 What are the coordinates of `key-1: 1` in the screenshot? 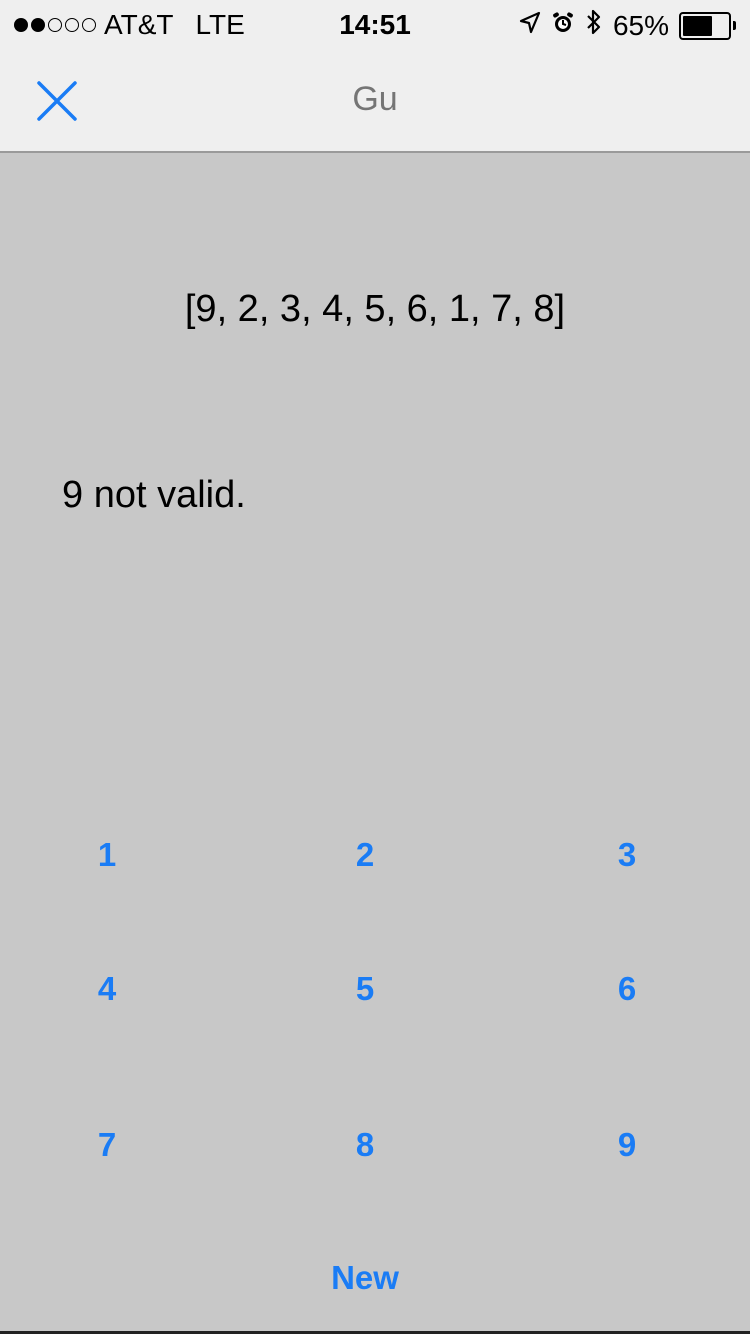 It's located at (107, 855).